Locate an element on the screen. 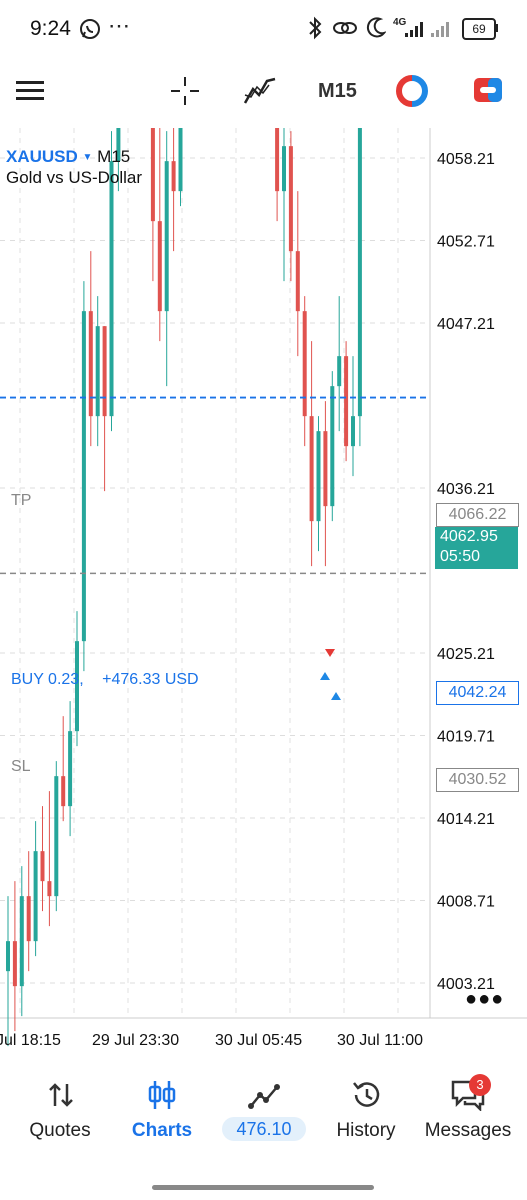 The height and width of the screenshot is (1200, 527). current-price-value: 4062.95 is located at coordinates (469, 536).